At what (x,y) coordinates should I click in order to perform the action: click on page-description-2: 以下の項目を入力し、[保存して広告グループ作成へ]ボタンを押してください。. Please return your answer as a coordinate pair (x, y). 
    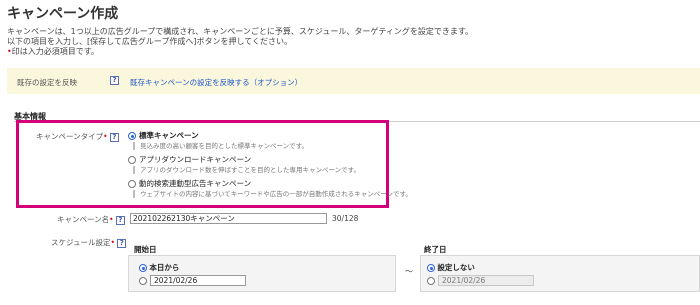
    Looking at the image, I should click on (150, 41).